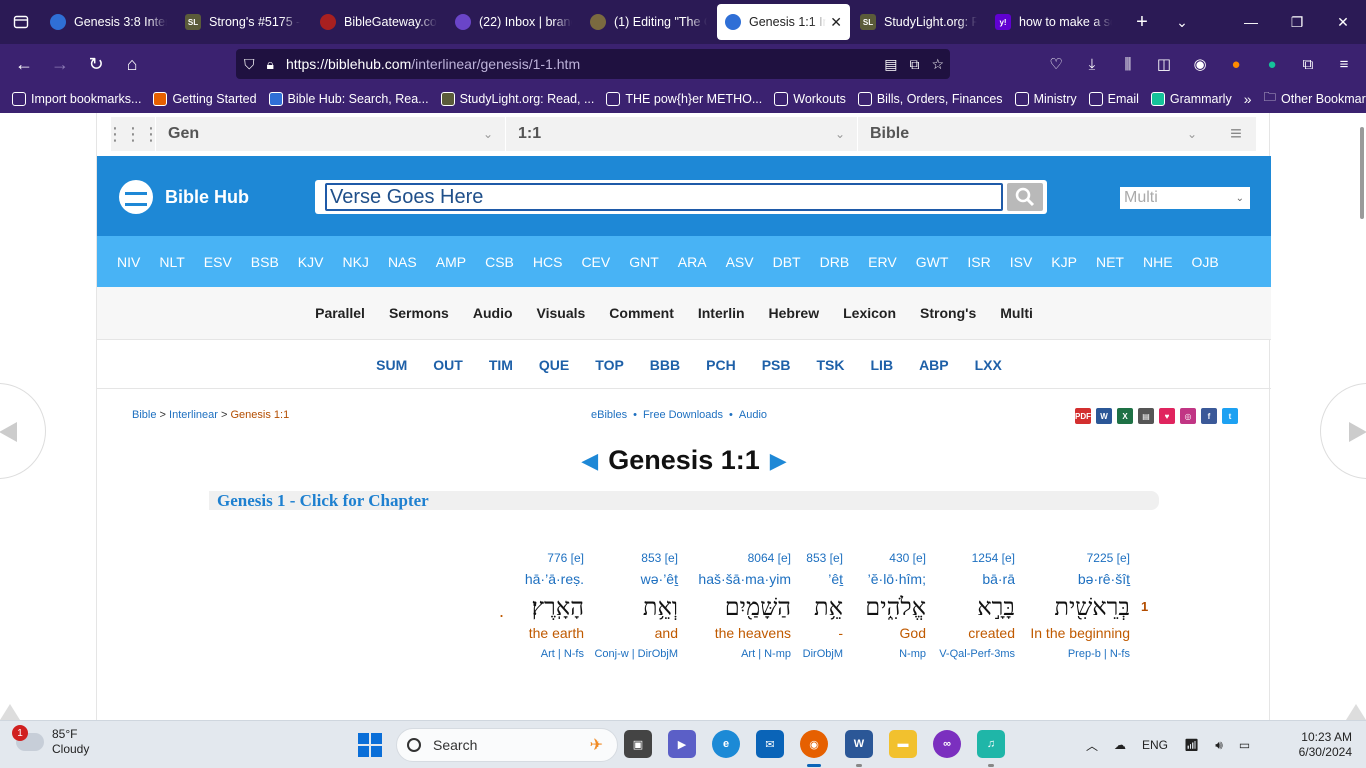  I want to click on start-button, so click(370, 745).